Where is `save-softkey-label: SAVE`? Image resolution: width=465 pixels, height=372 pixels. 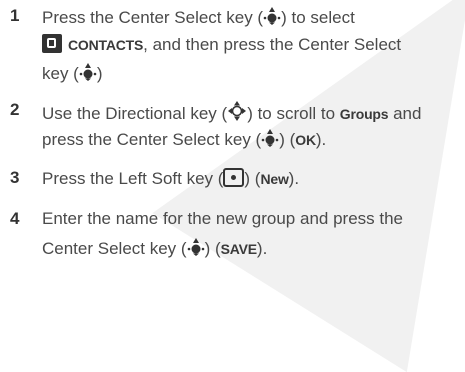 save-softkey-label: SAVE is located at coordinates (238, 249).